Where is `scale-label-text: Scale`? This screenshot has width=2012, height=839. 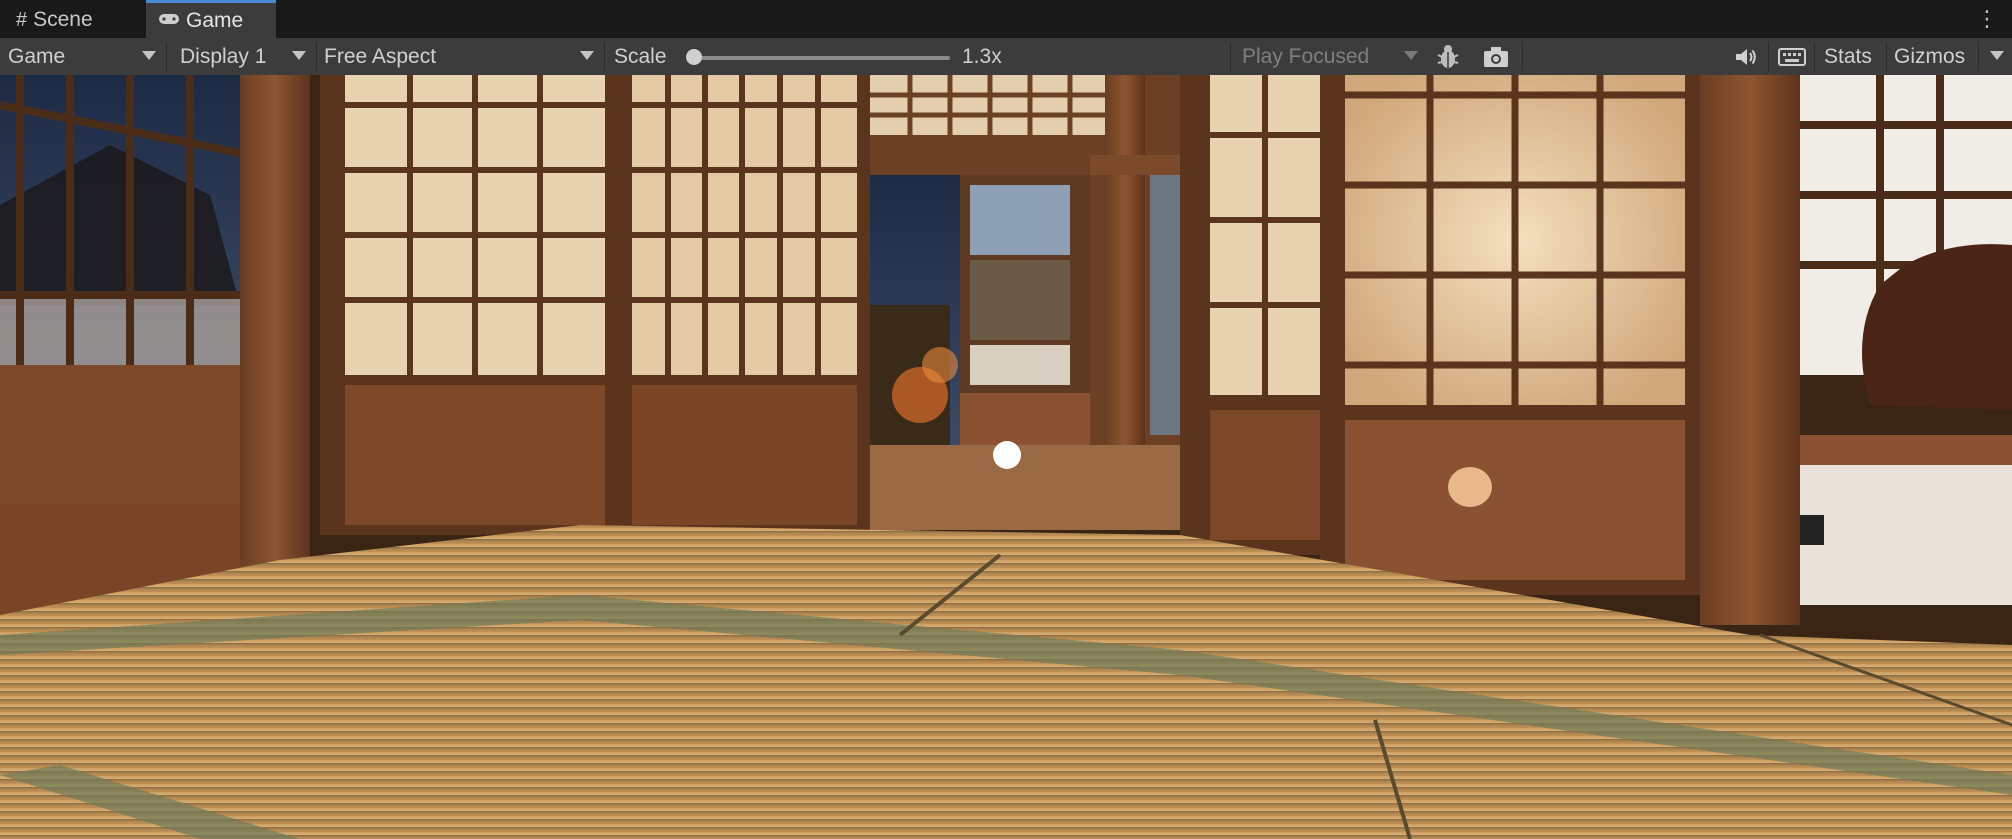
scale-label-text: Scale is located at coordinates (640, 56).